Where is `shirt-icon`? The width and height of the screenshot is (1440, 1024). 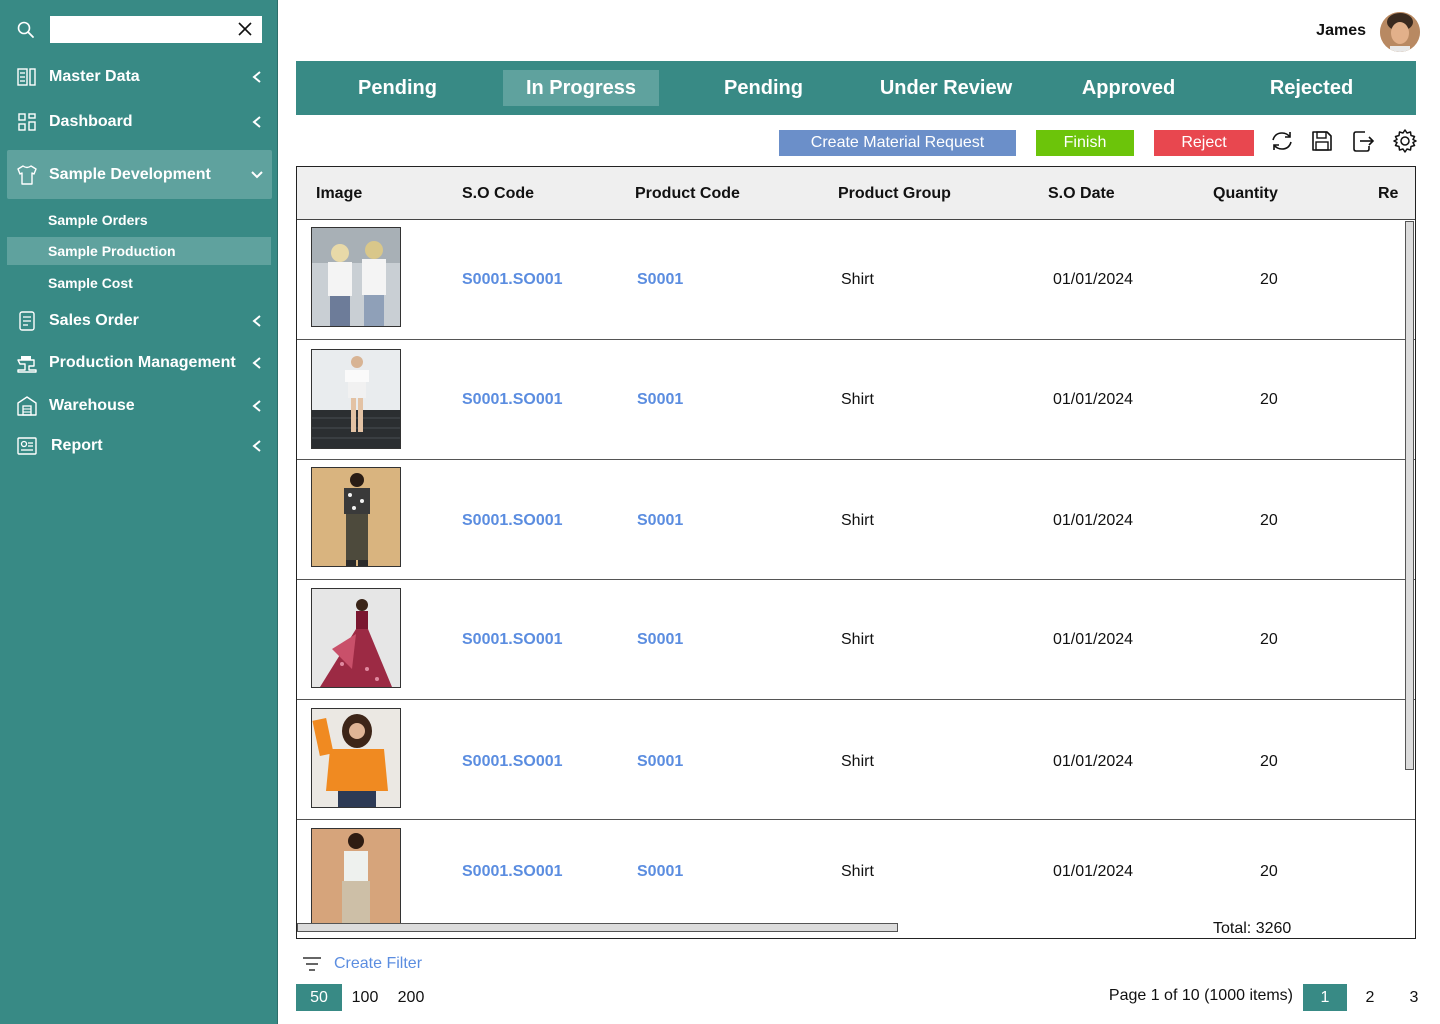
shirt-icon is located at coordinates (27, 174).